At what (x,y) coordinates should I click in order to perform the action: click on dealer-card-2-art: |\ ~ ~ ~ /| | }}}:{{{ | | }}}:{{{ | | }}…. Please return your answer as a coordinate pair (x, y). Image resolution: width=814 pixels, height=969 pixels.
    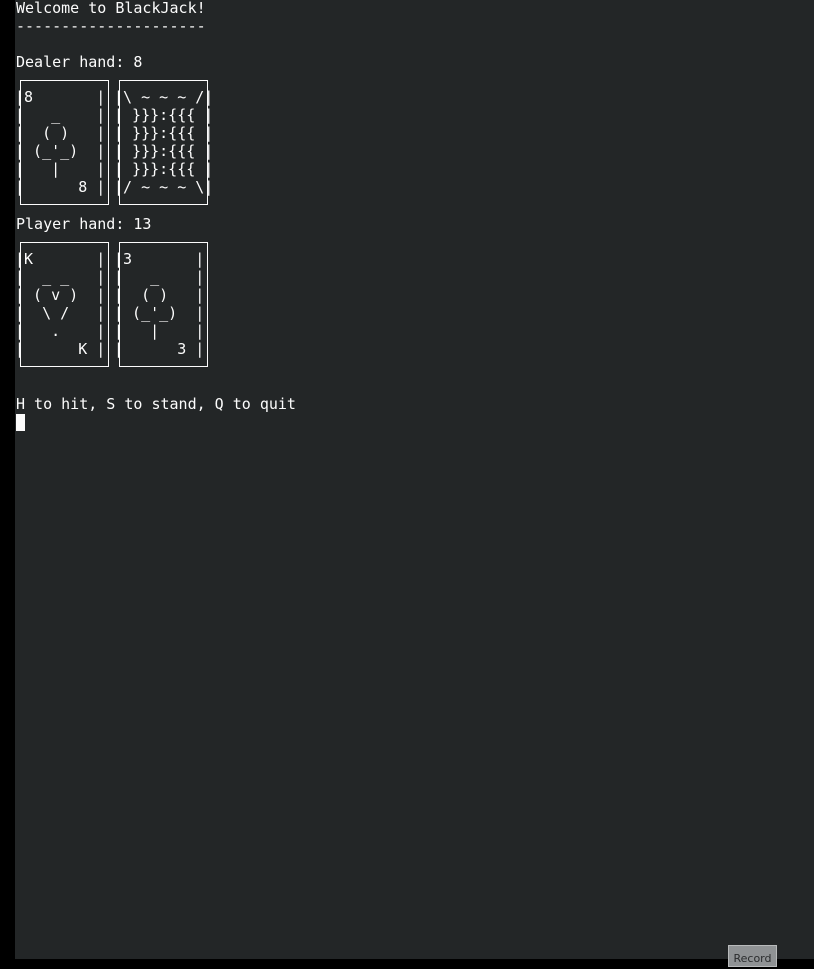
    Looking at the image, I should click on (164, 142).